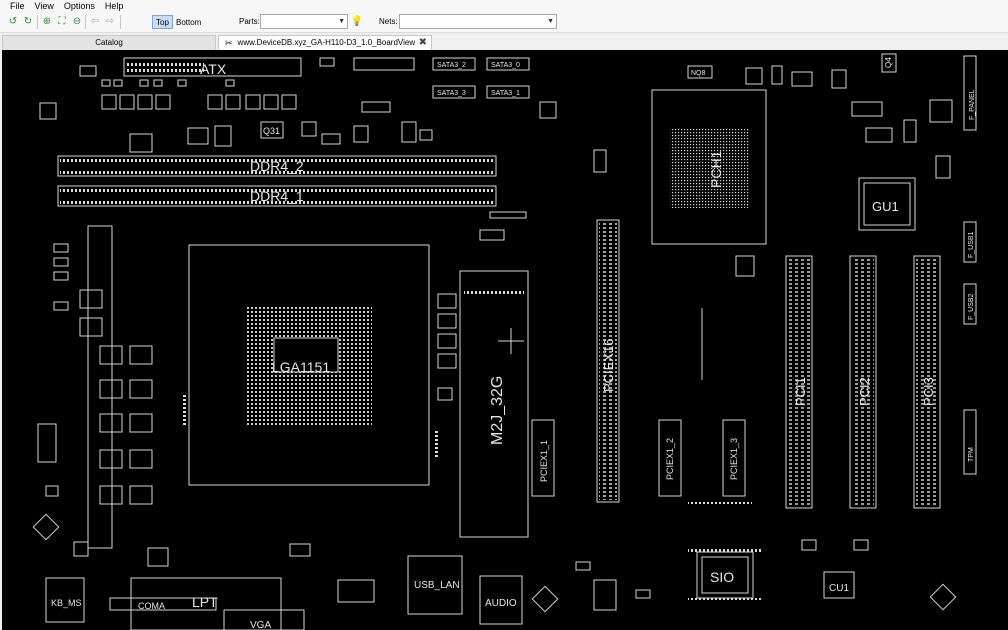 The width and height of the screenshot is (1008, 630). I want to click on pci2-slot: PCI2, so click(863, 382).